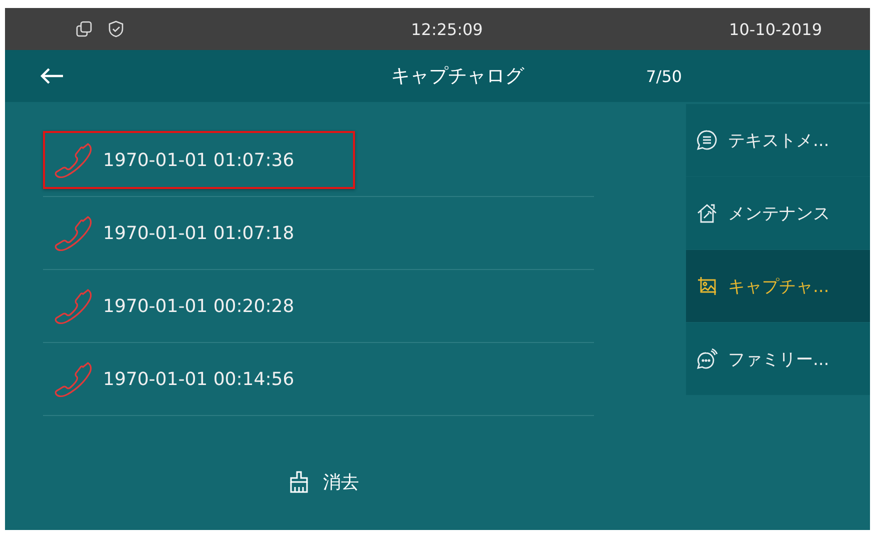 Image resolution: width=878 pixels, height=533 pixels. Describe the element at coordinates (664, 76) in the screenshot. I see `record-counter: 7/50` at that location.